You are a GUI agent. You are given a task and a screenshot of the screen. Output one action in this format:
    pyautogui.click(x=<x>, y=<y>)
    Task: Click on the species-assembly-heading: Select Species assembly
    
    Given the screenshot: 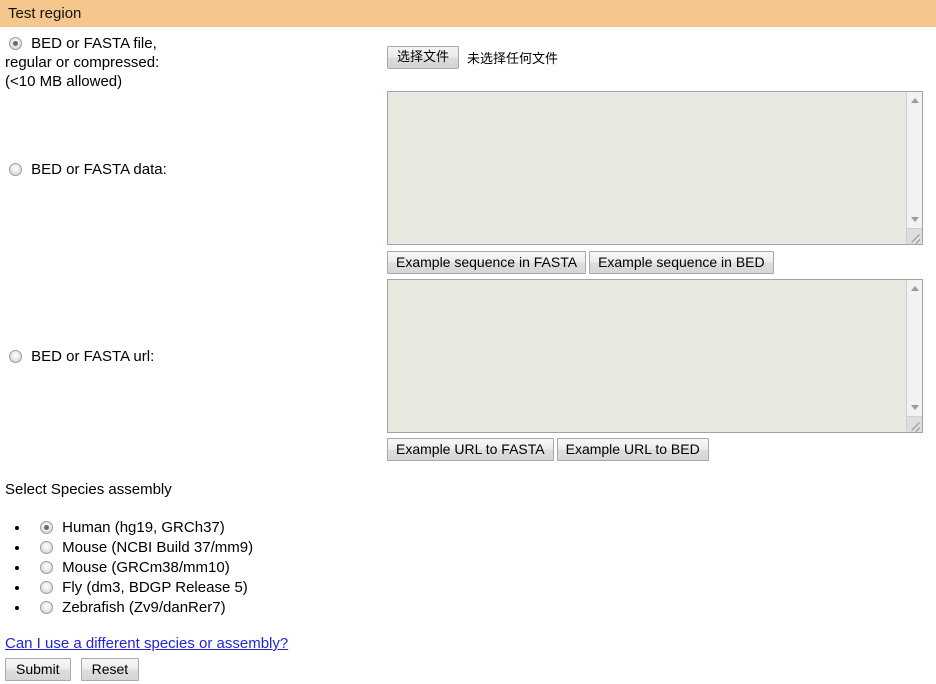 What is the action you would take?
    pyautogui.click(x=88, y=489)
    